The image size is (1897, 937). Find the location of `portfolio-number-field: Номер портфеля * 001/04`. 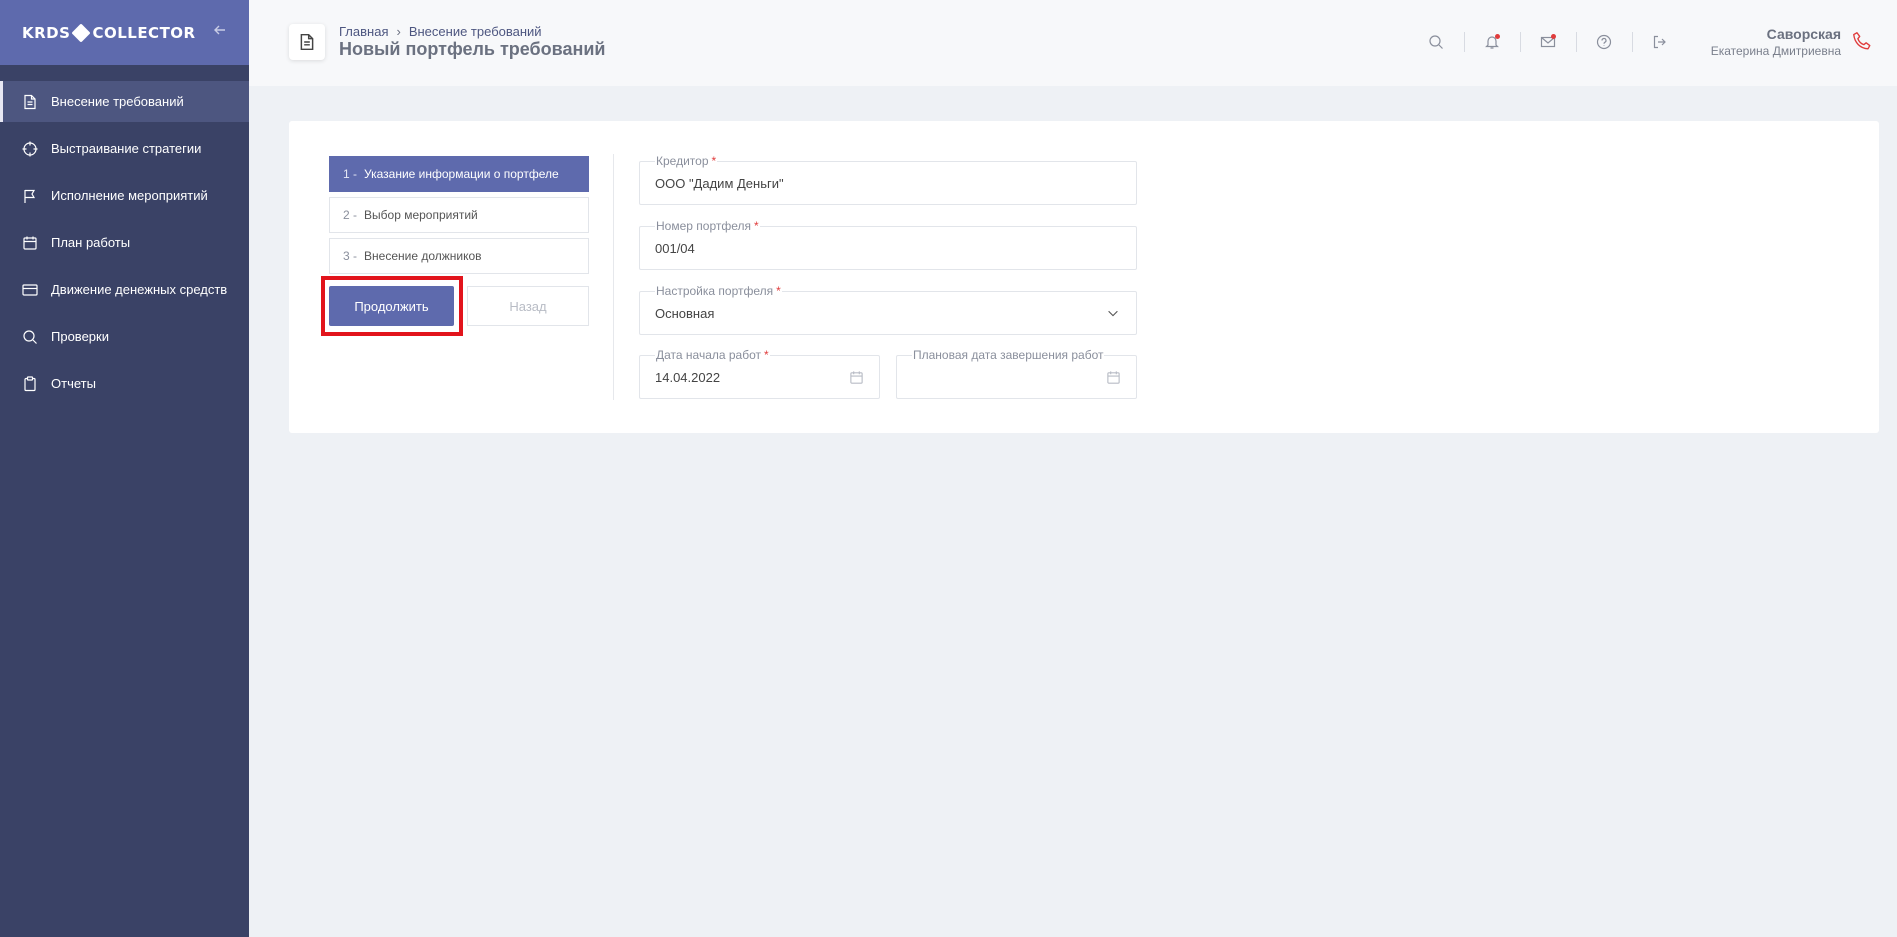

portfolio-number-field: Номер портфеля * 001/04 is located at coordinates (888, 244).